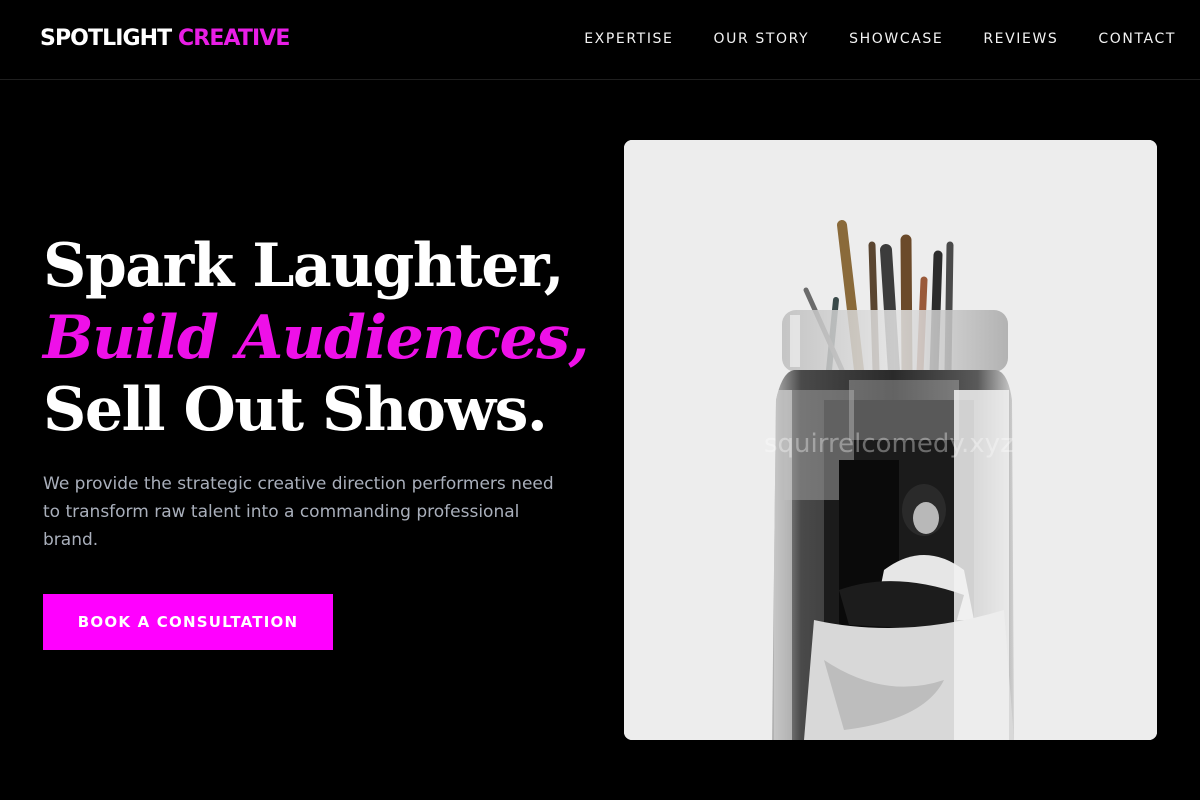 This screenshot has width=1200, height=800. Describe the element at coordinates (234, 38) in the screenshot. I see `brand-name-accent: CREATIVE` at that location.